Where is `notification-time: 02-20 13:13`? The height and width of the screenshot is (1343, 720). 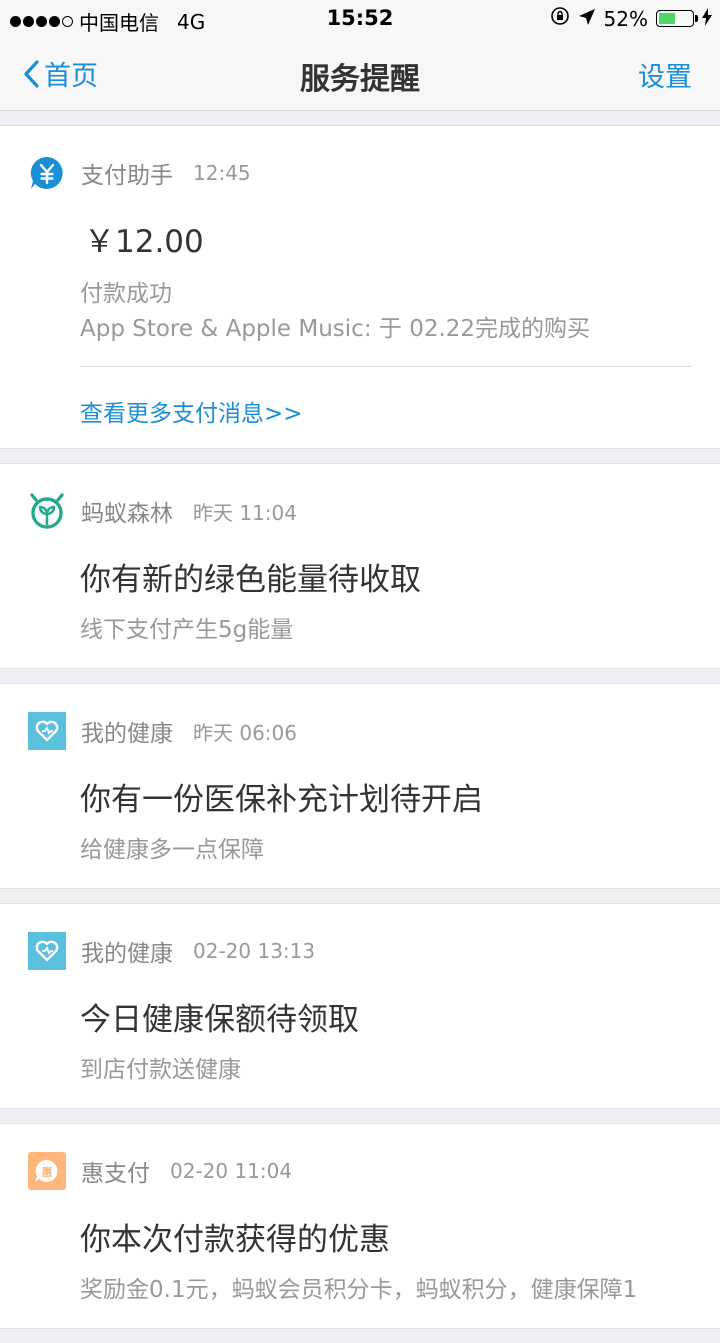 notification-time: 02-20 13:13 is located at coordinates (254, 951).